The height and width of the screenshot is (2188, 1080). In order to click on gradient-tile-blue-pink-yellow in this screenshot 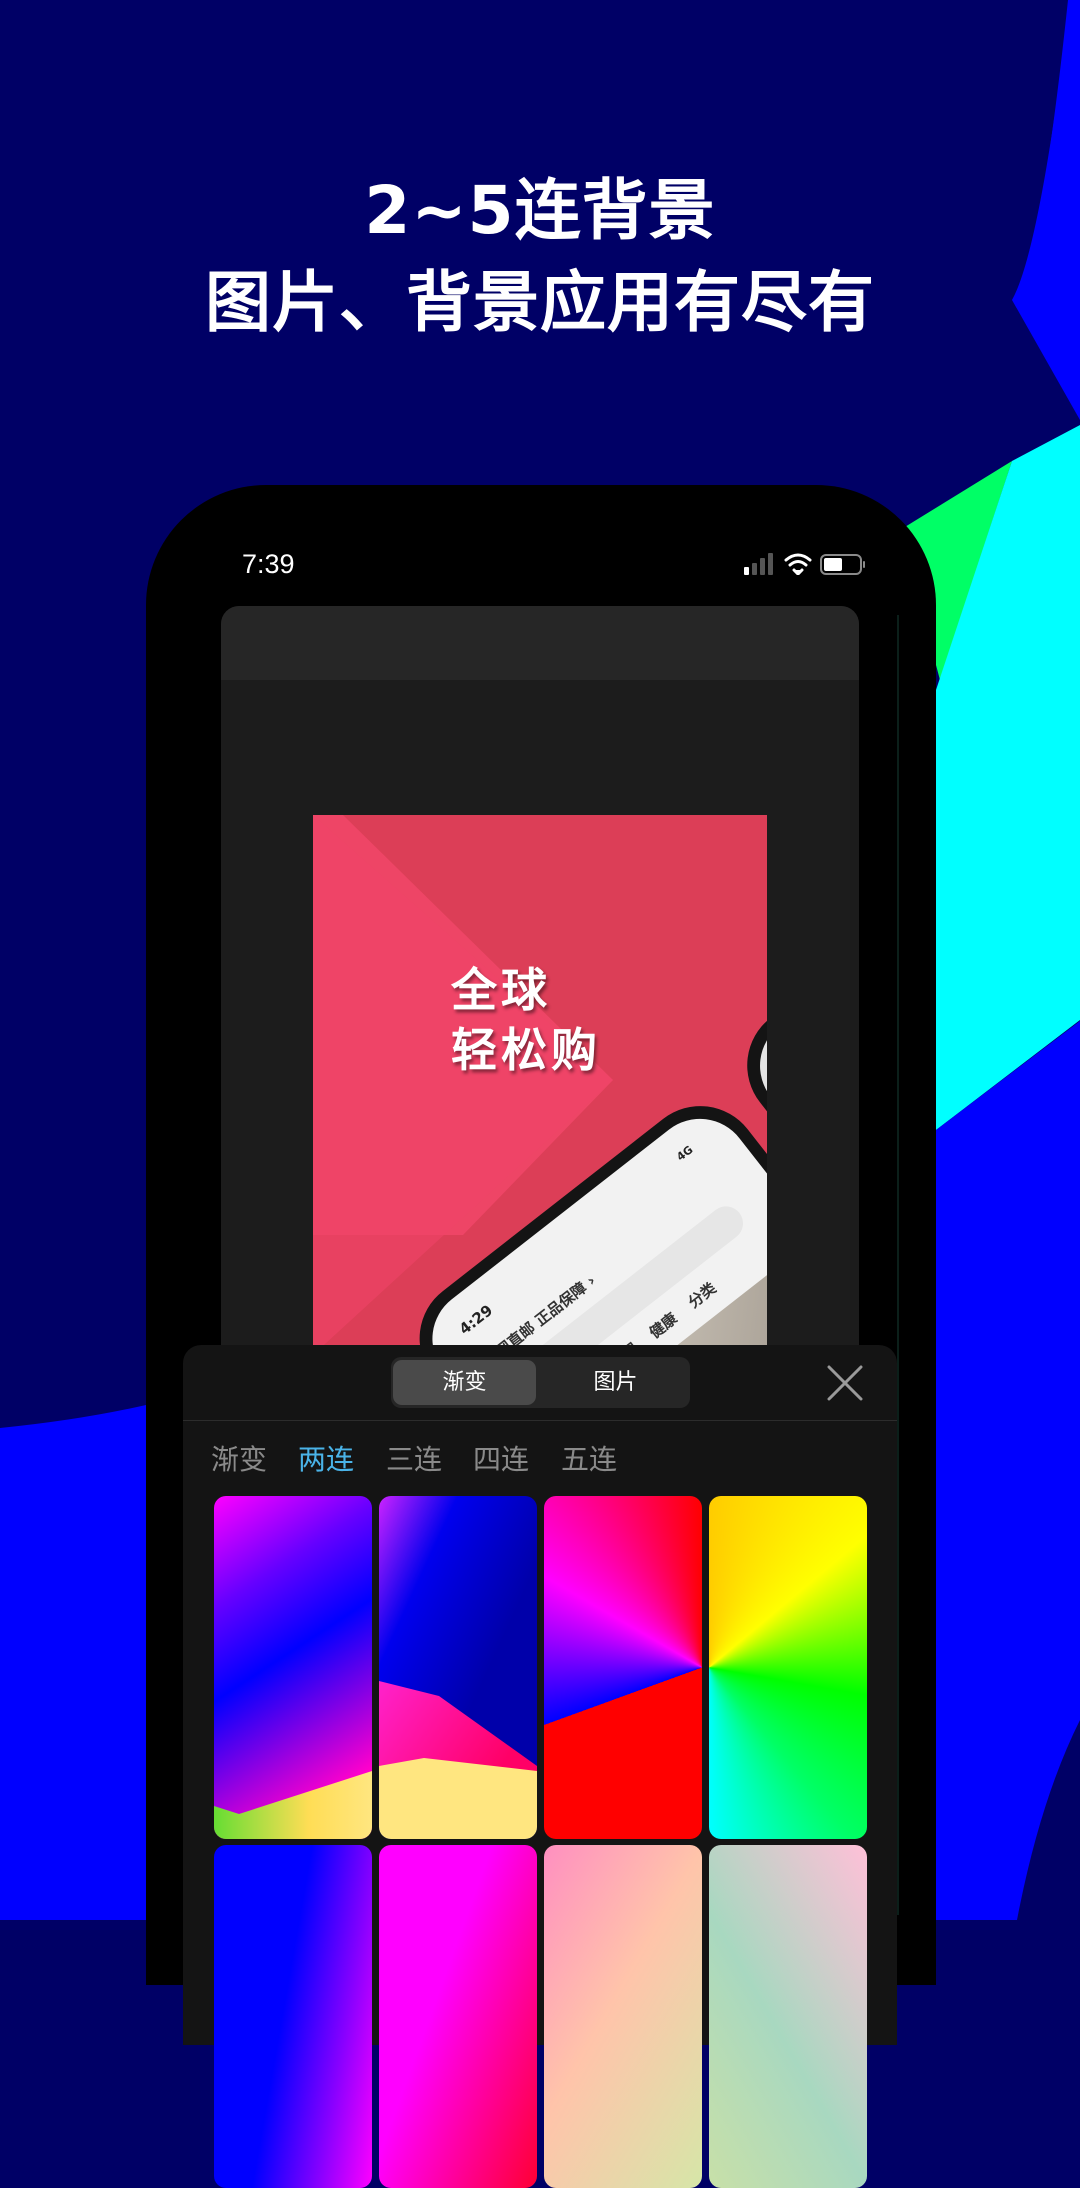, I will do `click(458, 1667)`.